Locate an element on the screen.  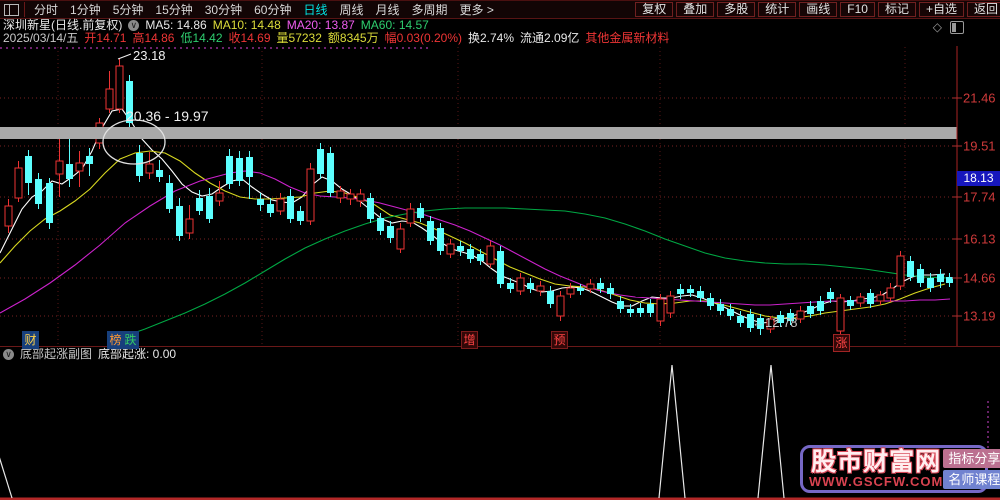
high-price-annotation: 23.18 is located at coordinates (149, 55).